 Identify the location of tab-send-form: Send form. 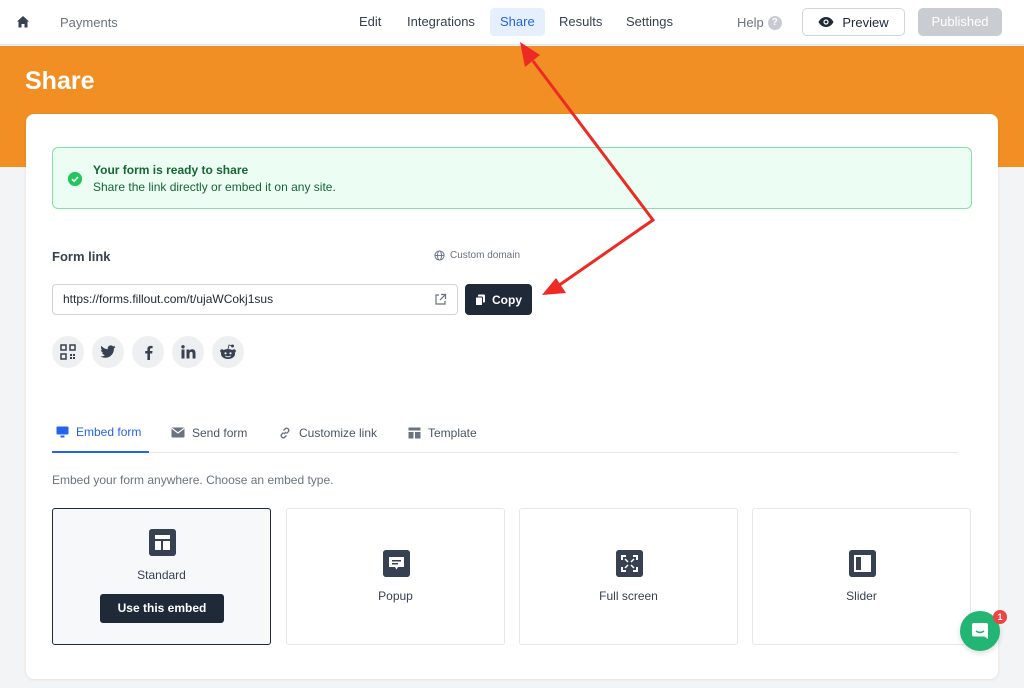
(209, 432).